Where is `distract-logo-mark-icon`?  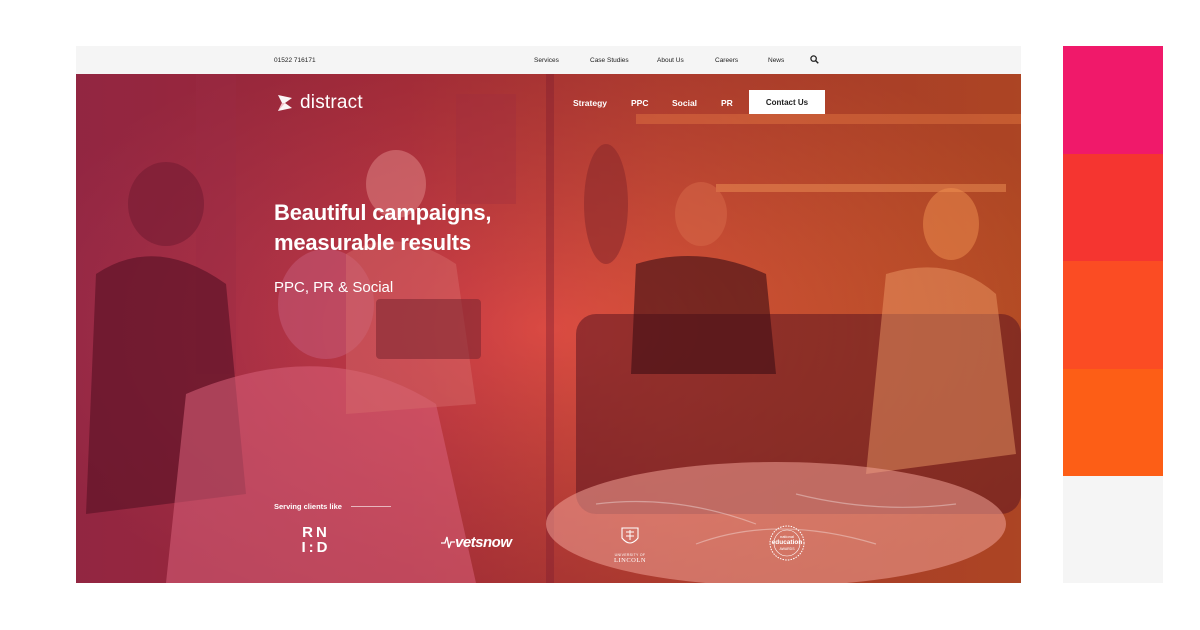 distract-logo-mark-icon is located at coordinates (285, 103).